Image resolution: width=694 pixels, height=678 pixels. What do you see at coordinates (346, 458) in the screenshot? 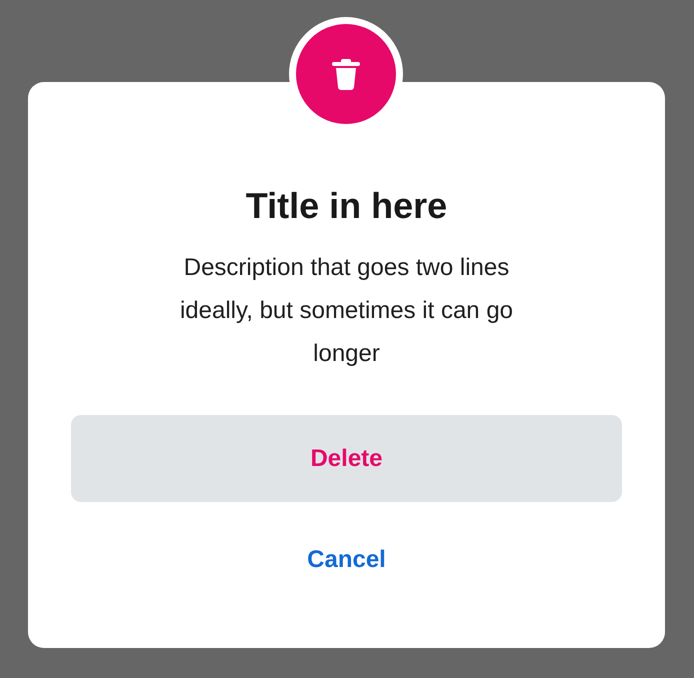
I see `delete-button: Delete` at bounding box center [346, 458].